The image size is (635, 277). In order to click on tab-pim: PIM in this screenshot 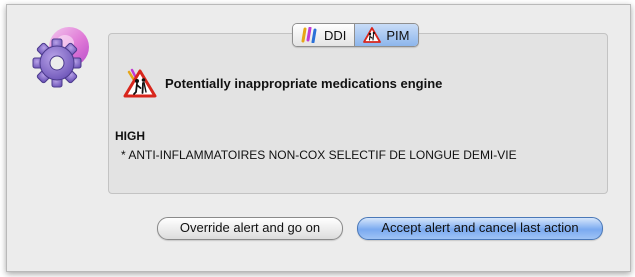, I will do `click(386, 35)`.